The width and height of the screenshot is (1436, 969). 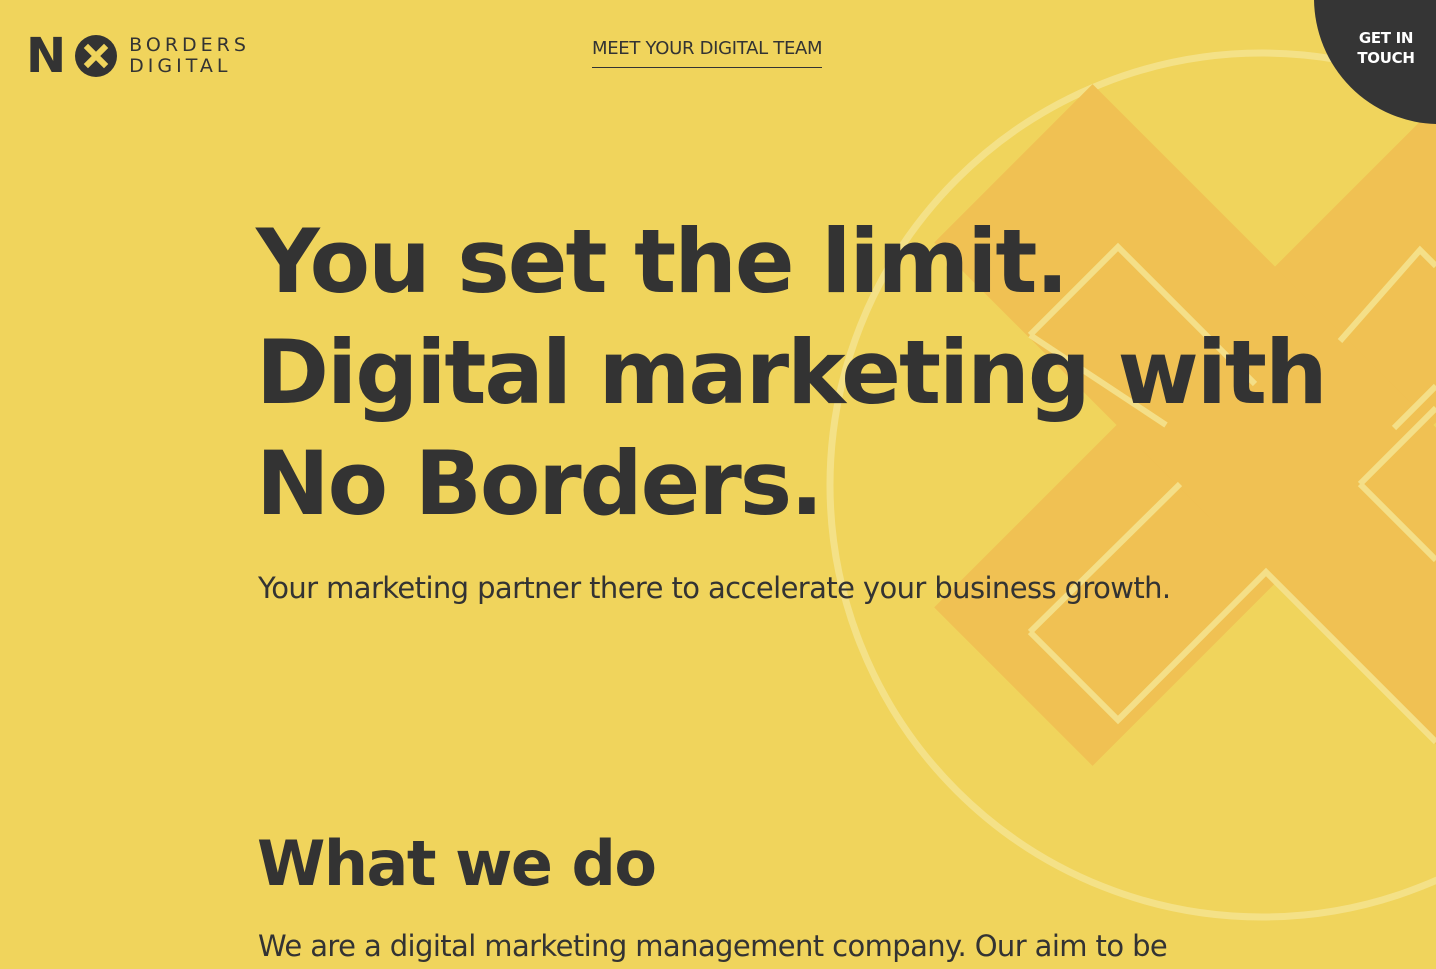 I want to click on hero-title-line-3: No Borders., so click(x=540, y=483).